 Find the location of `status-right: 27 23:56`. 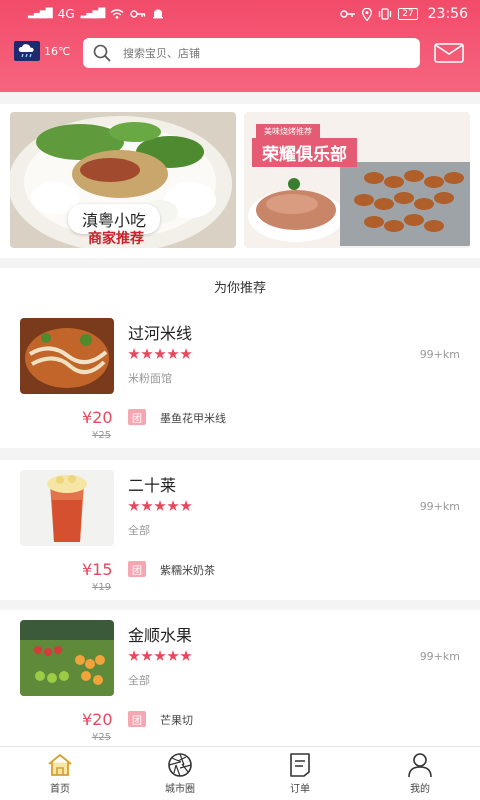

status-right: 27 23:56 is located at coordinates (404, 14).